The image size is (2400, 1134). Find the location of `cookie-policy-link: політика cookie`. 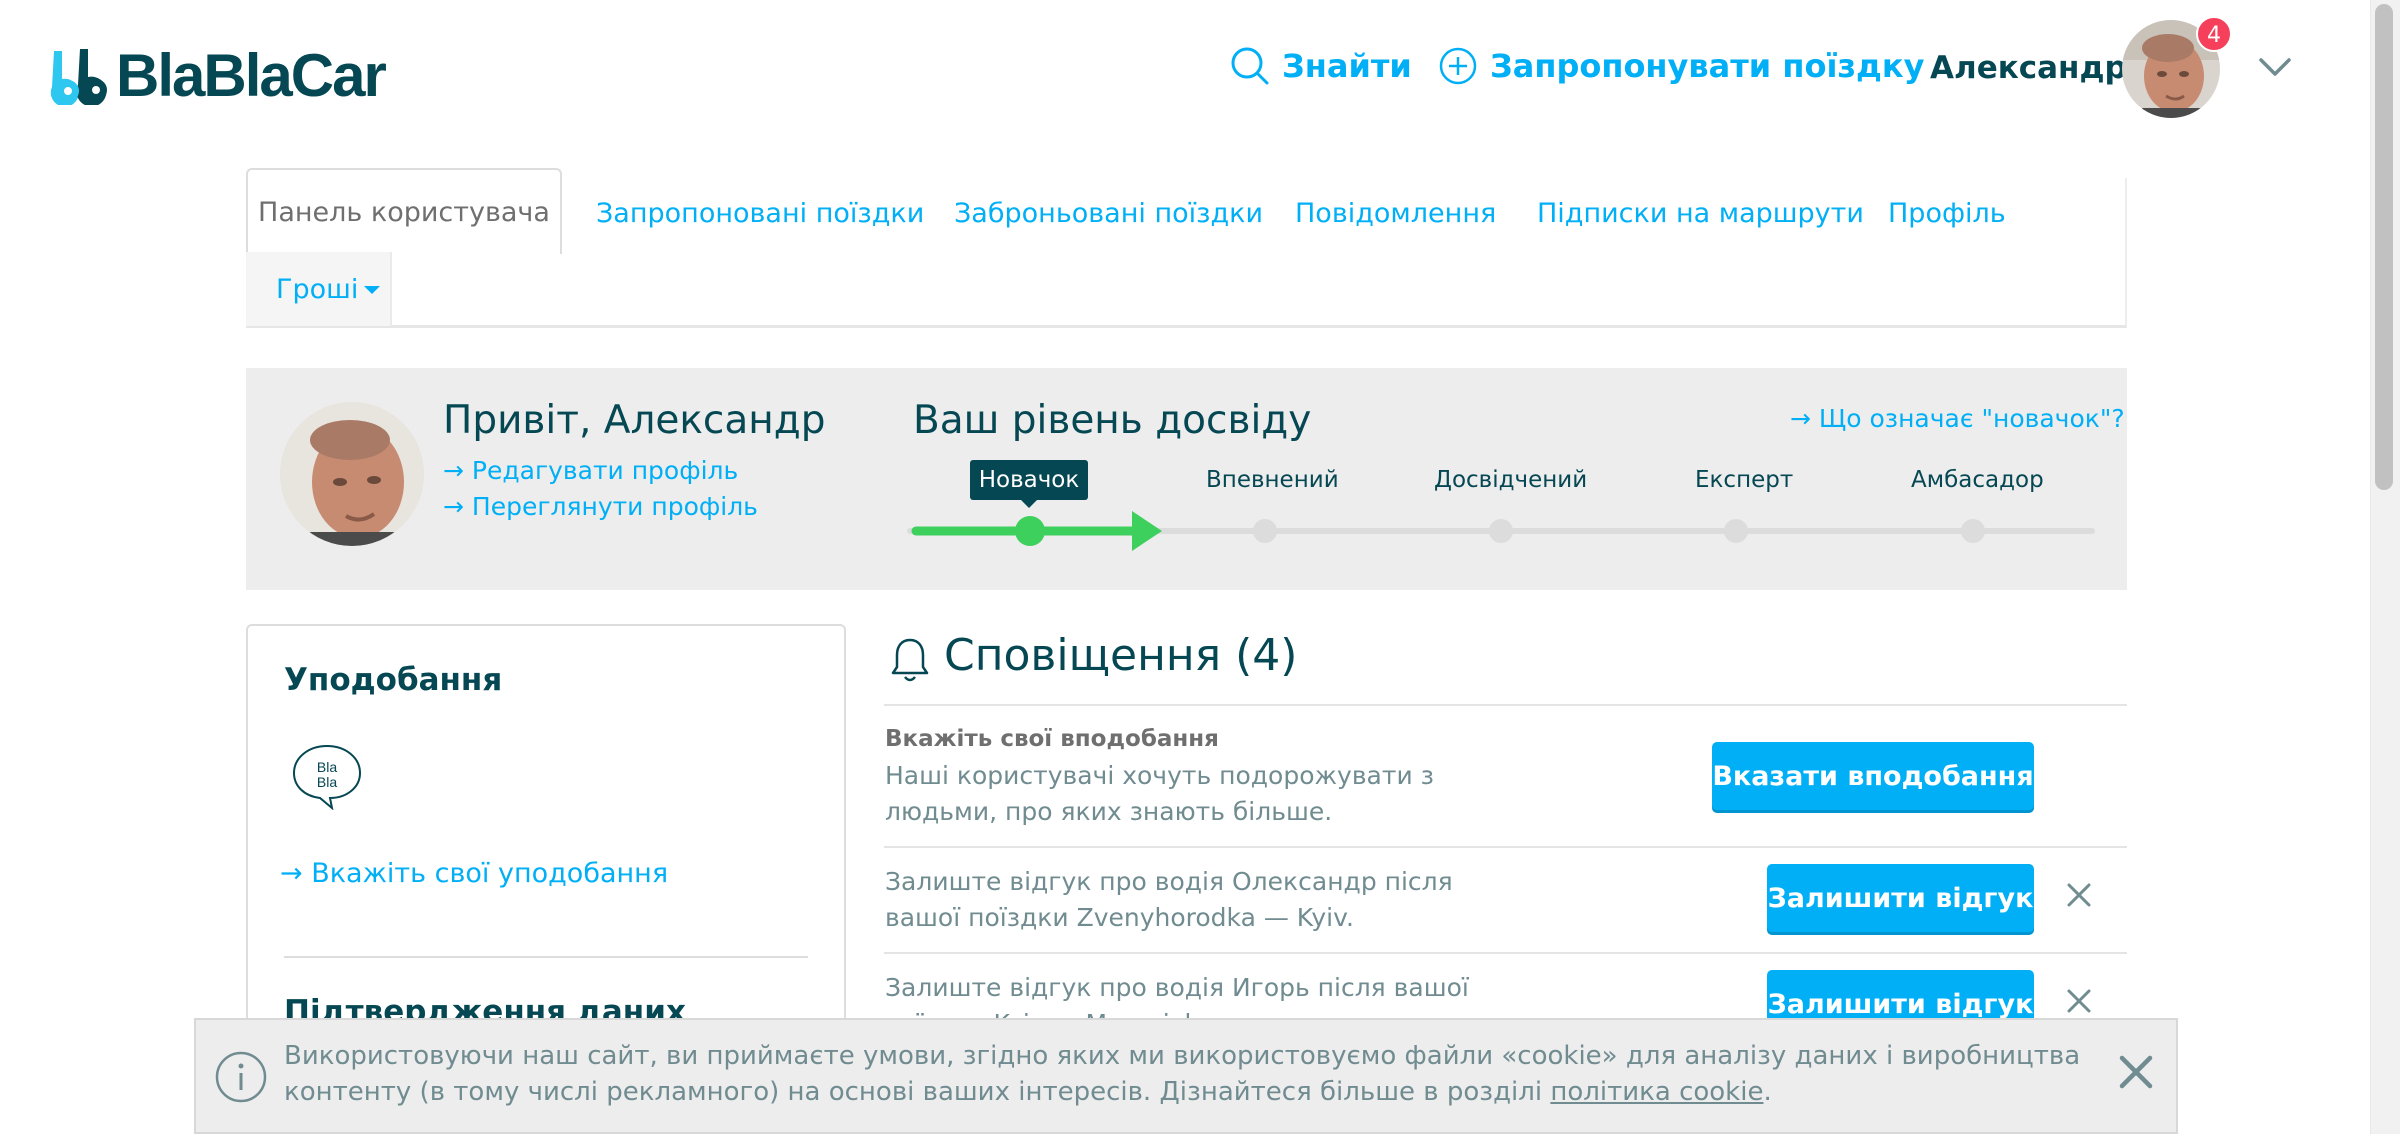

cookie-policy-link: політика cookie is located at coordinates (1656, 1092).